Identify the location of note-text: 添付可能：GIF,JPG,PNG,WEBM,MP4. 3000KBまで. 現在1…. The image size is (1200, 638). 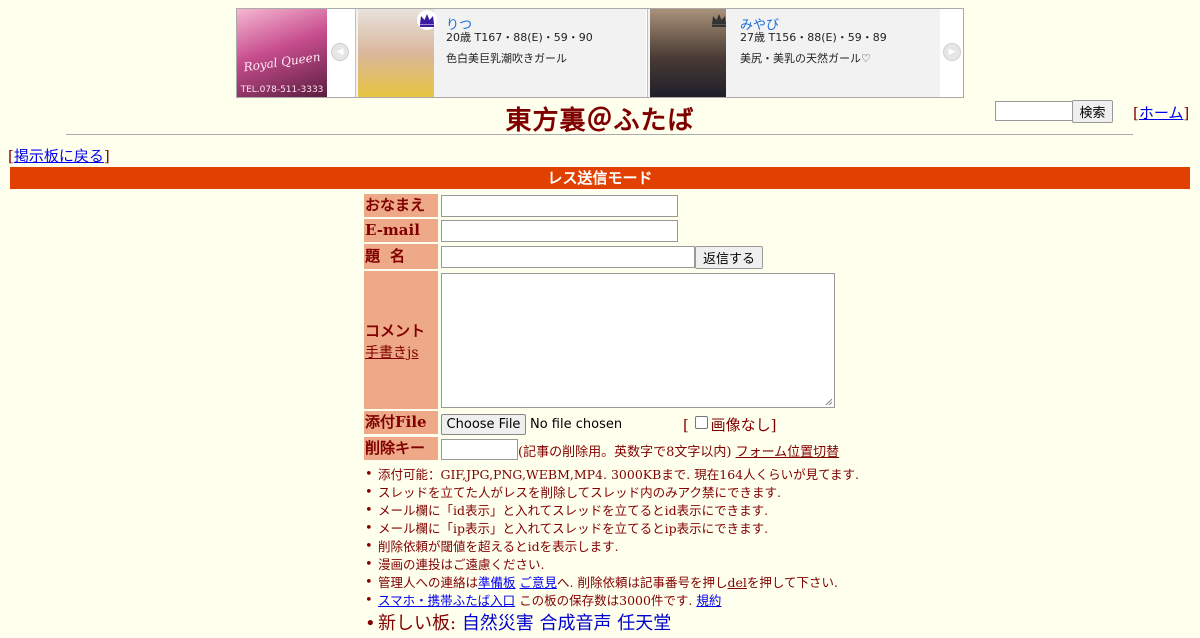
(618, 474).